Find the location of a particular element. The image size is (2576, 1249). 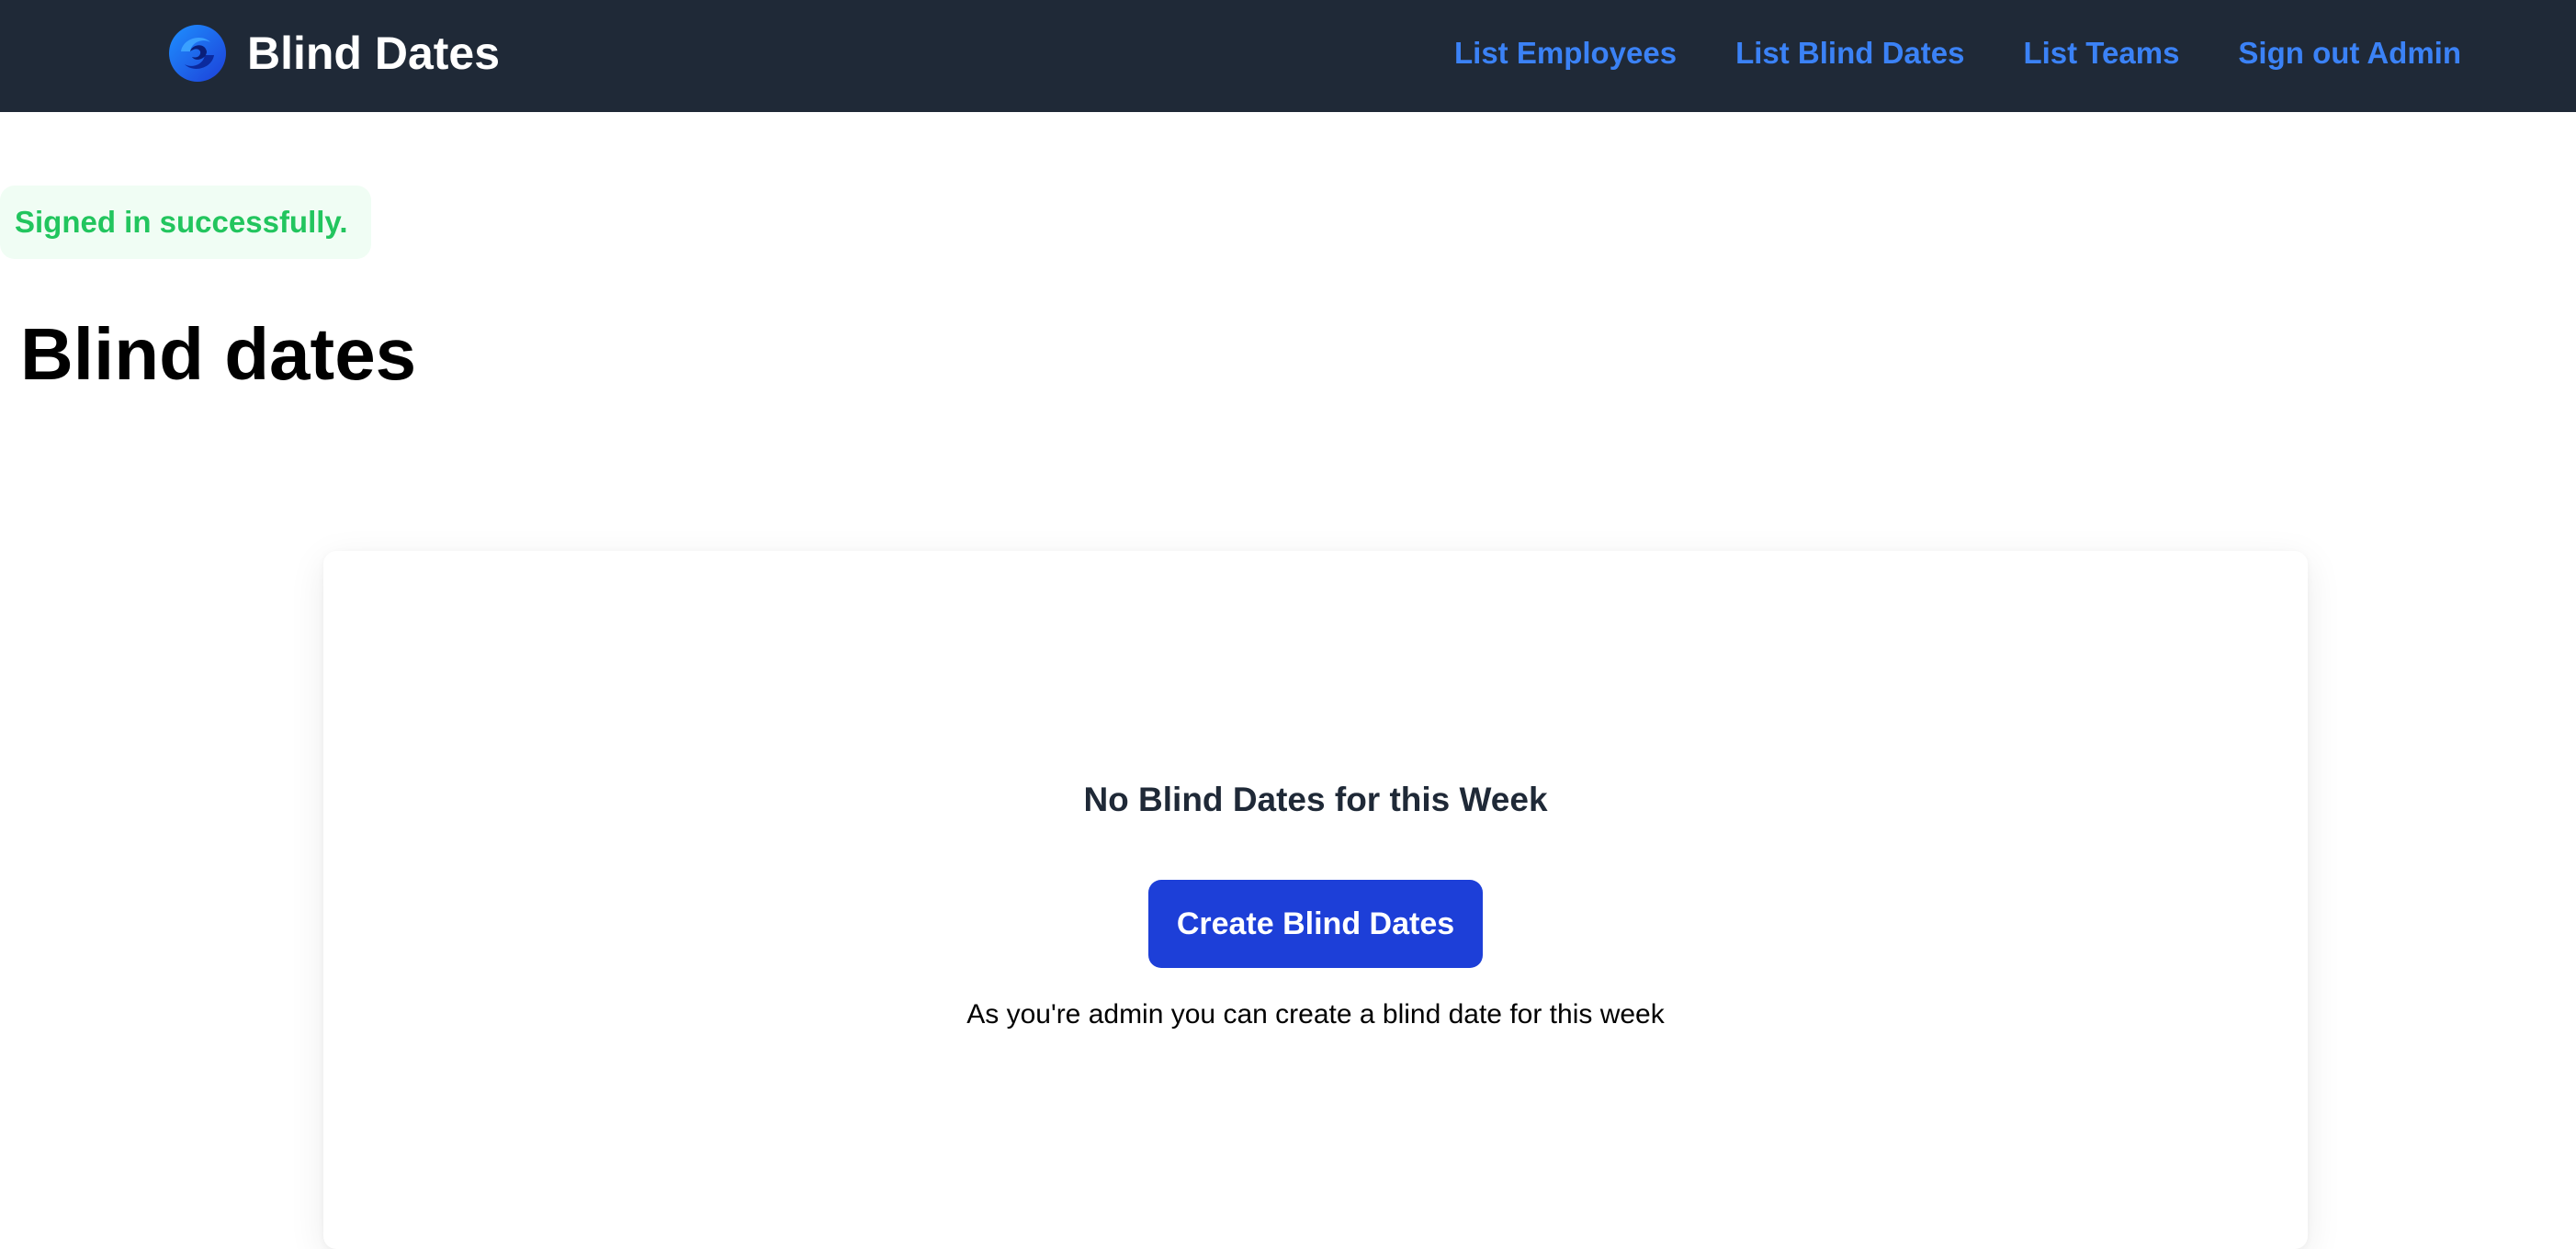

nav-list-blind-dates-link: List Blind Dates is located at coordinates (1849, 53).